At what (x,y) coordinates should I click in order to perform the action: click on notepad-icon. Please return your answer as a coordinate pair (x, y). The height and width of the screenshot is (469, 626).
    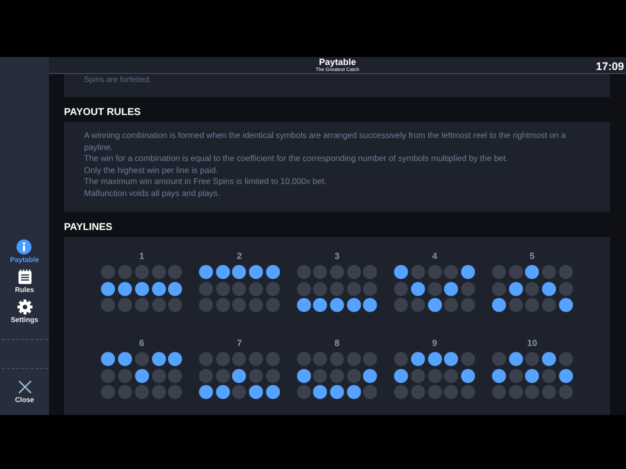
    Looking at the image, I should click on (24, 277).